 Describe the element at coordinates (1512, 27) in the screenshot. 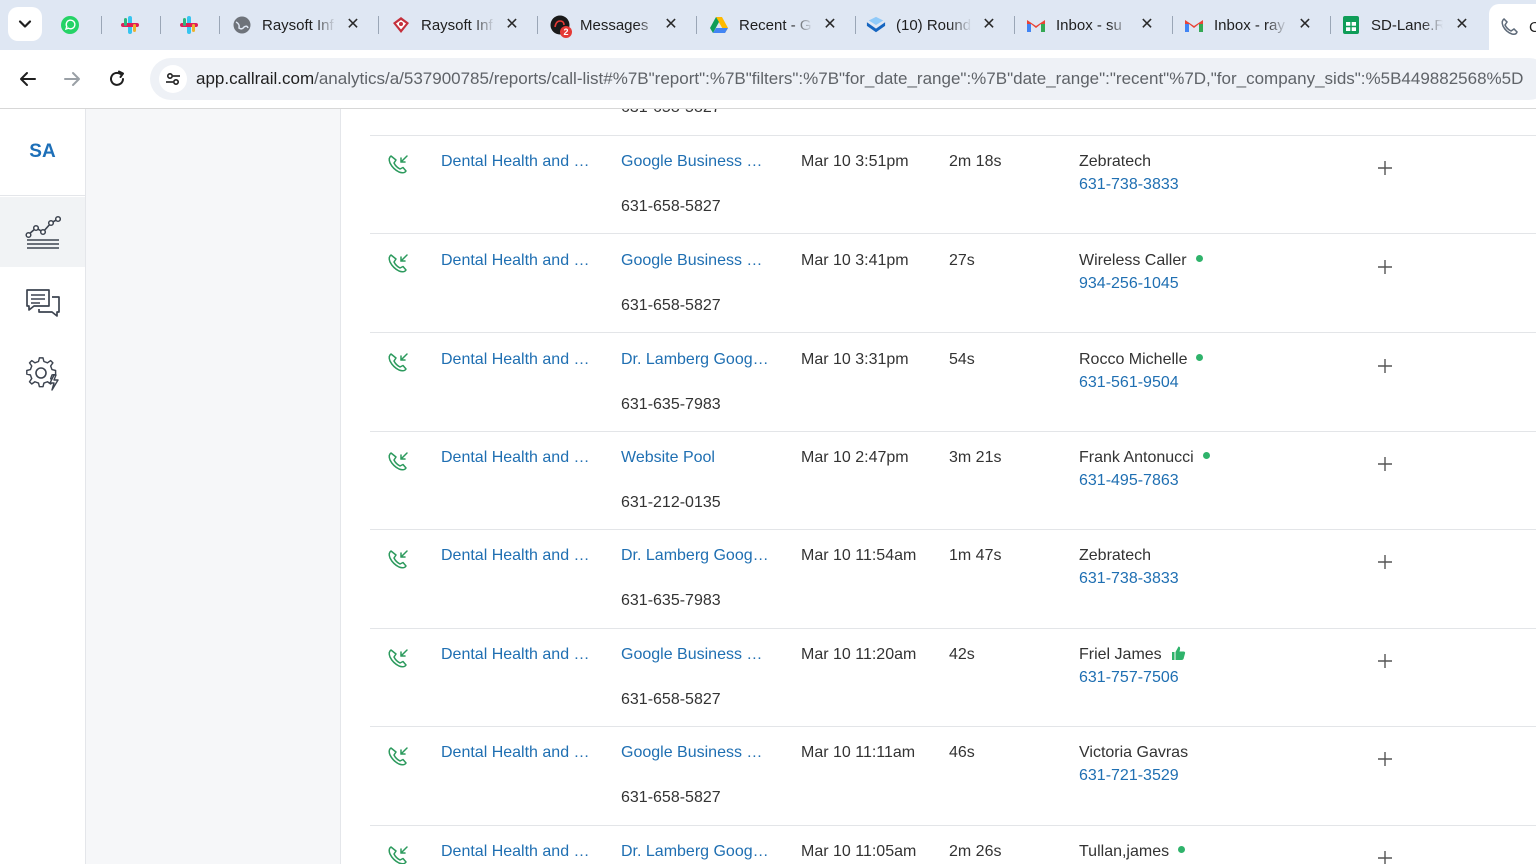

I see `browser-tab-callrail-active: C` at that location.